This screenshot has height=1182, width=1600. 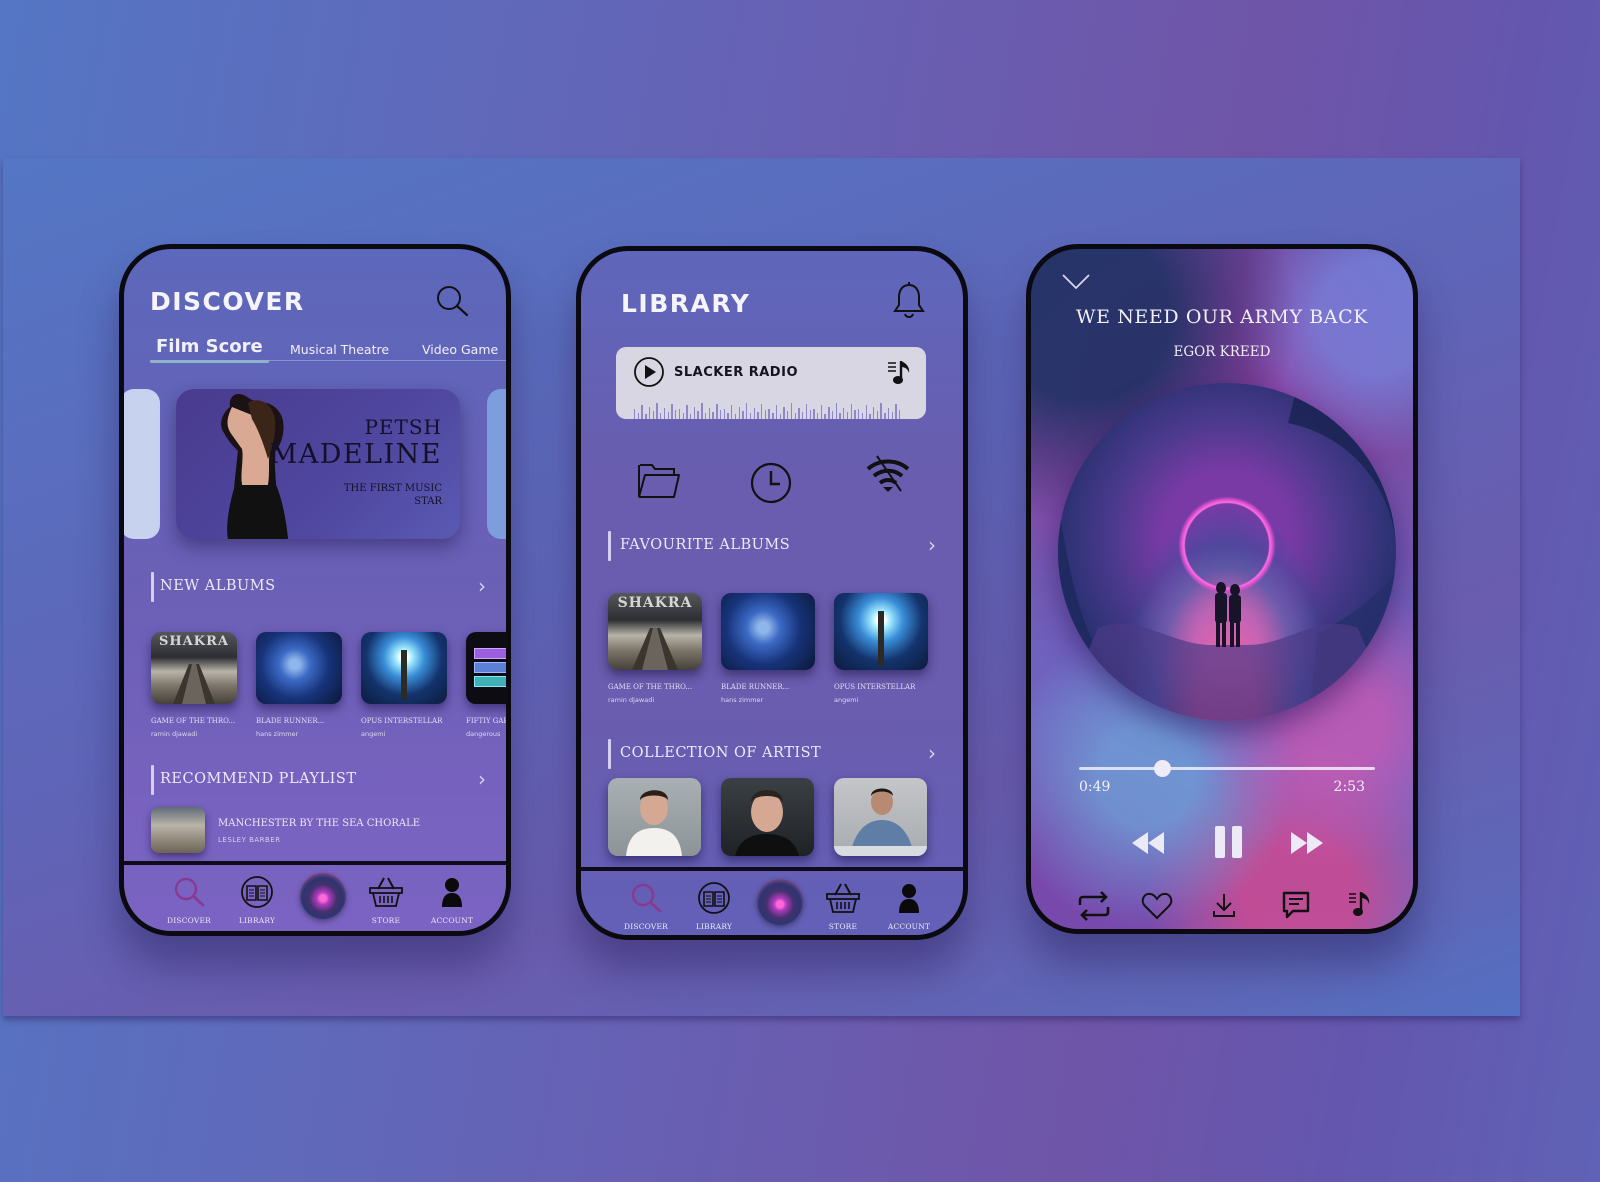 I want to click on album-artist: hans zimmer, so click(x=742, y=700).